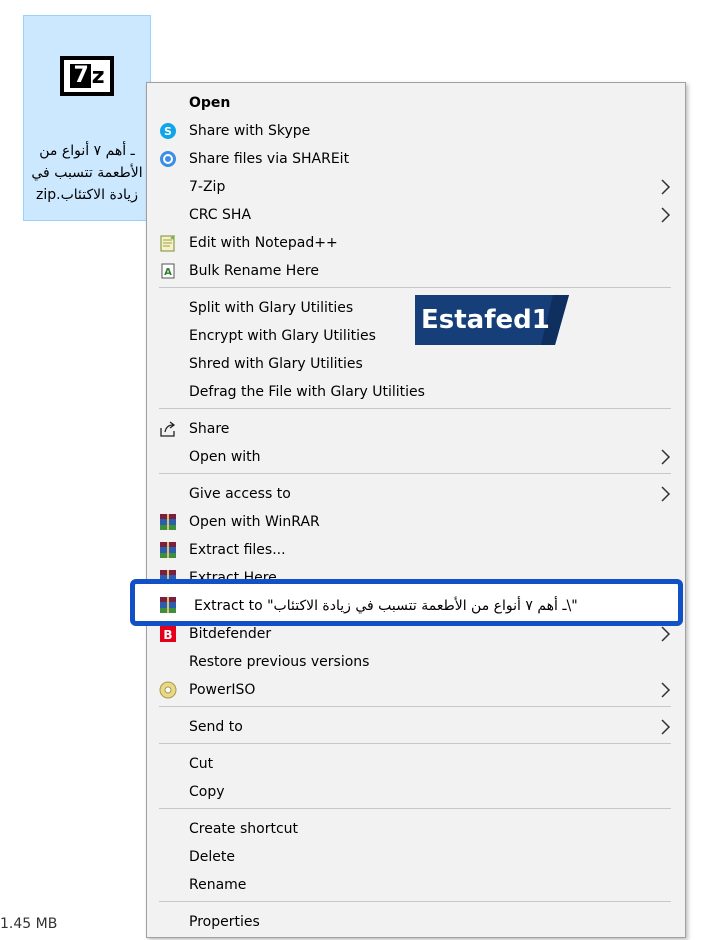  I want to click on bitdefender-icon: B, so click(168, 634).